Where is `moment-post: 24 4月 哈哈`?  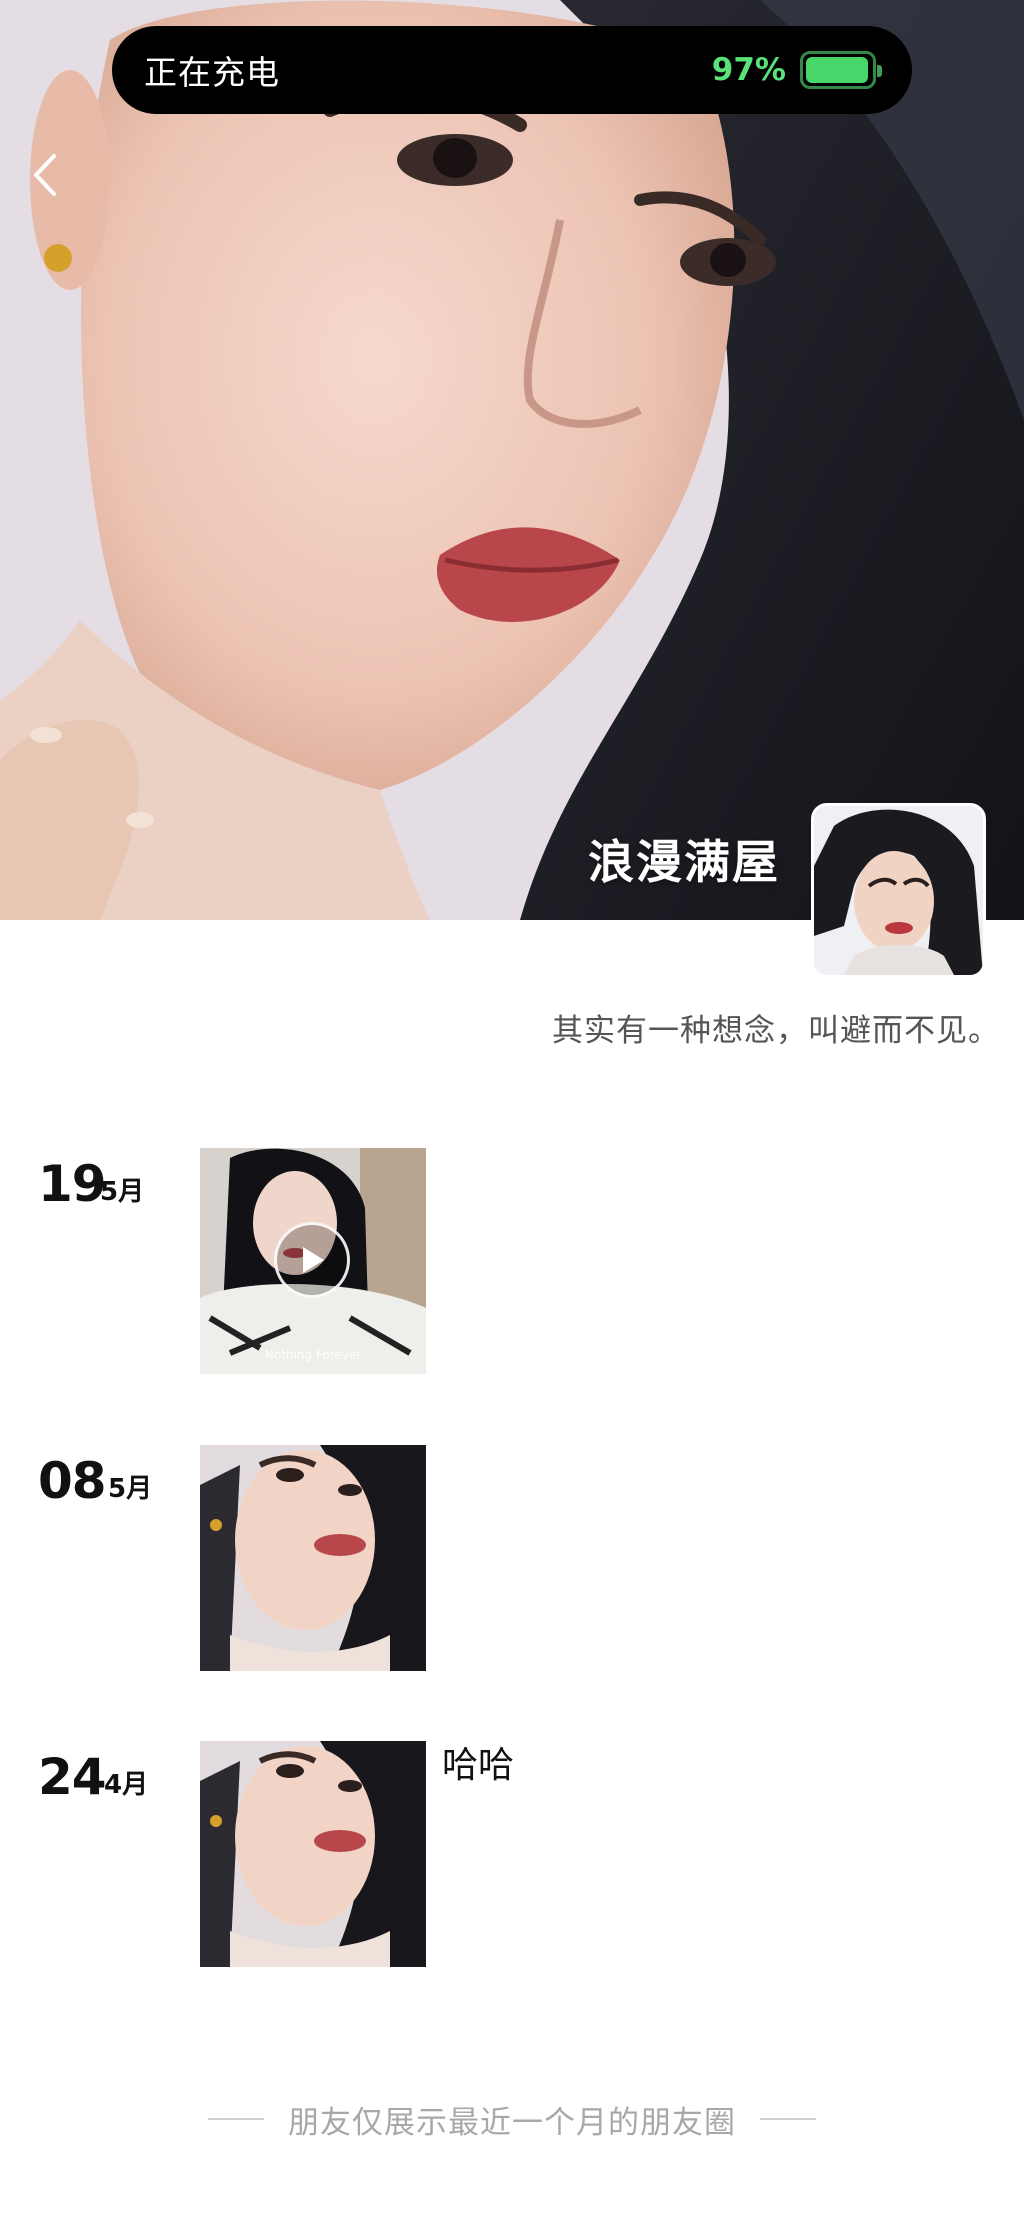 moment-post: 24 4月 哈哈 is located at coordinates (512, 1854).